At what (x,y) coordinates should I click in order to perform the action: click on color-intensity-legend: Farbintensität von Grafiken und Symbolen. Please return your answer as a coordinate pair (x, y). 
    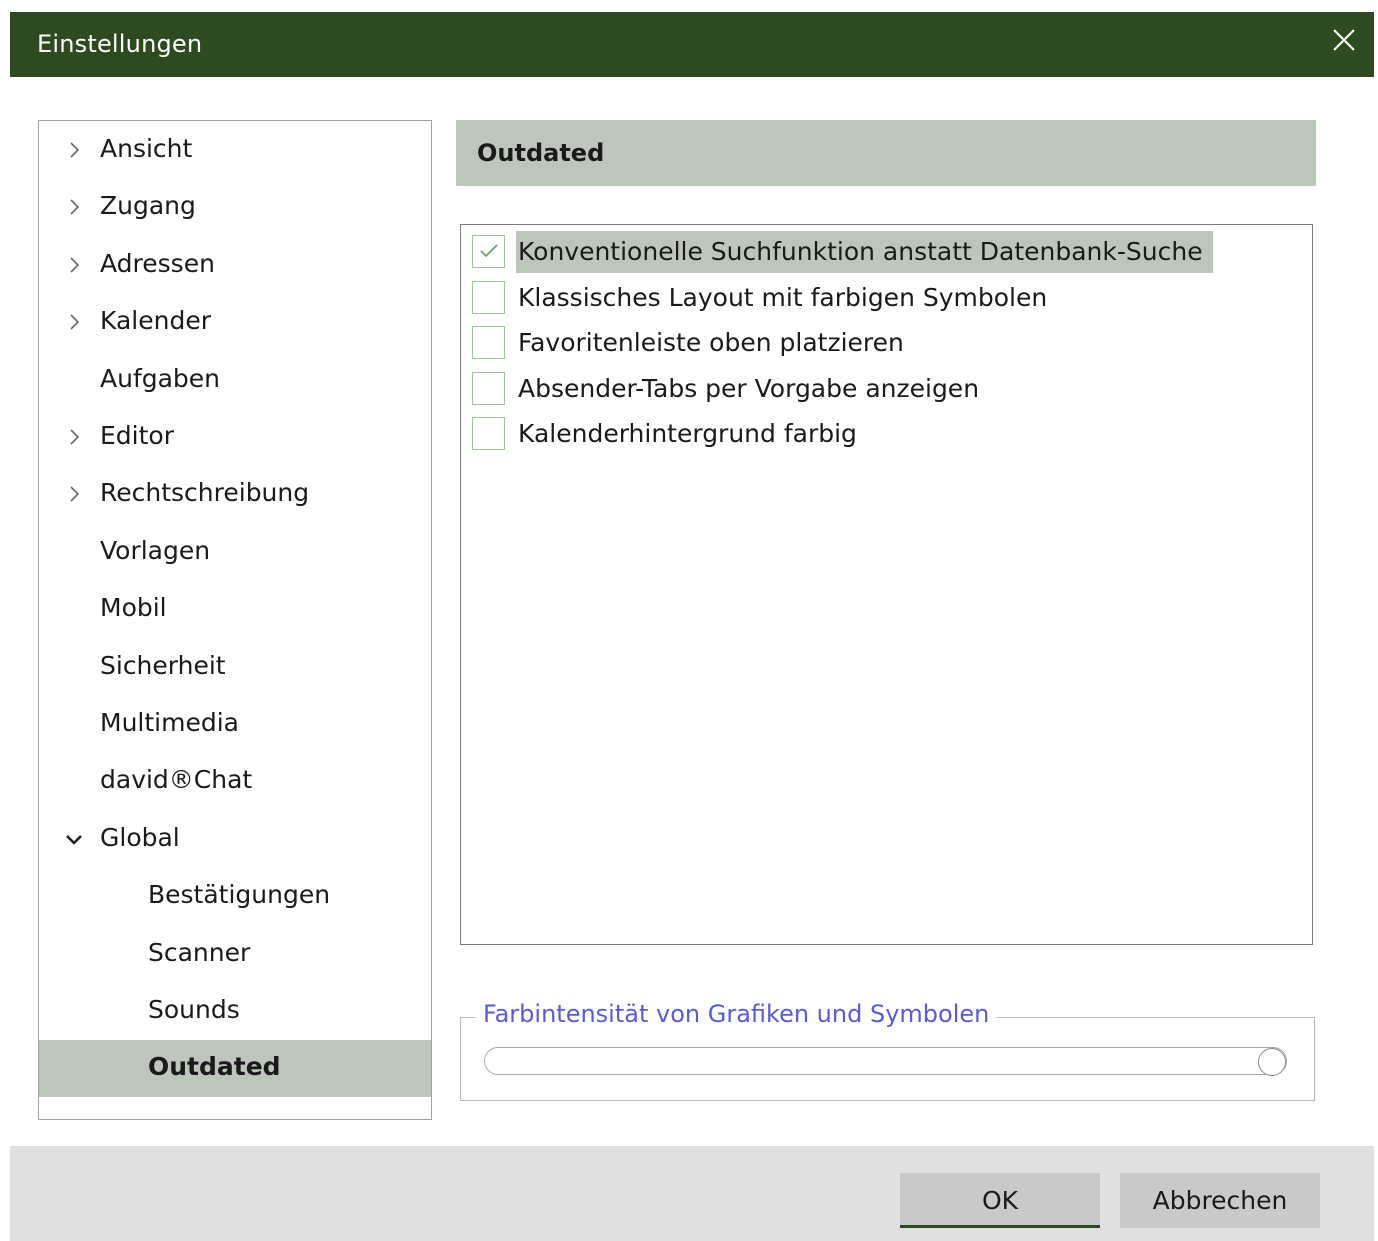
    Looking at the image, I should click on (736, 1014).